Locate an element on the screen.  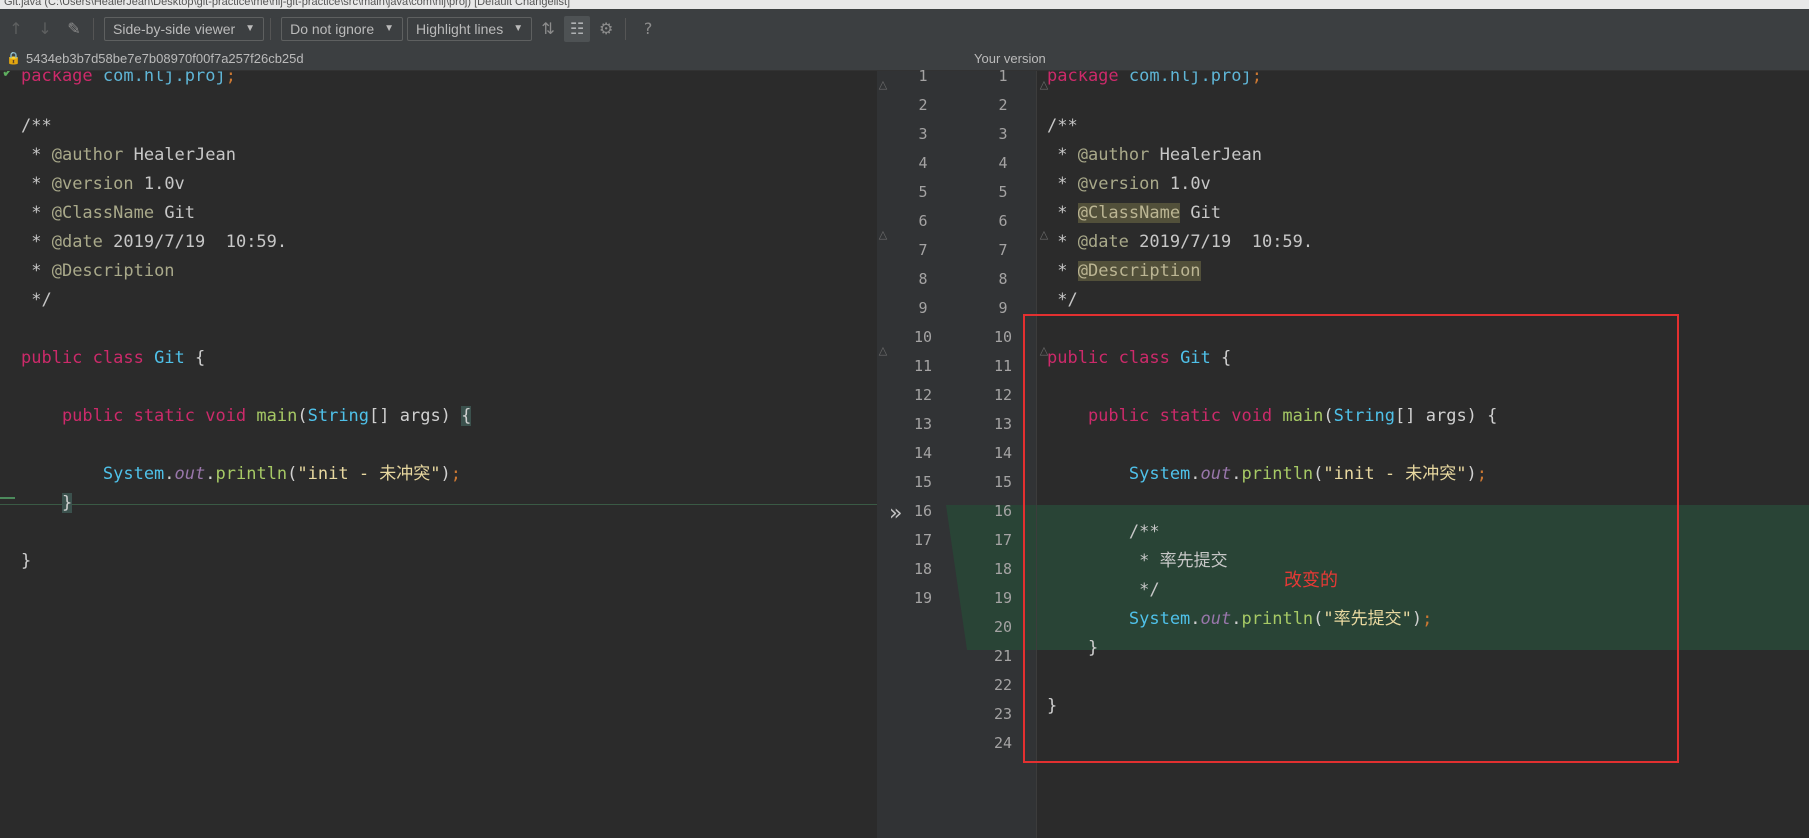
right-line-6: * @ClassName Git is located at coordinates (1134, 213).